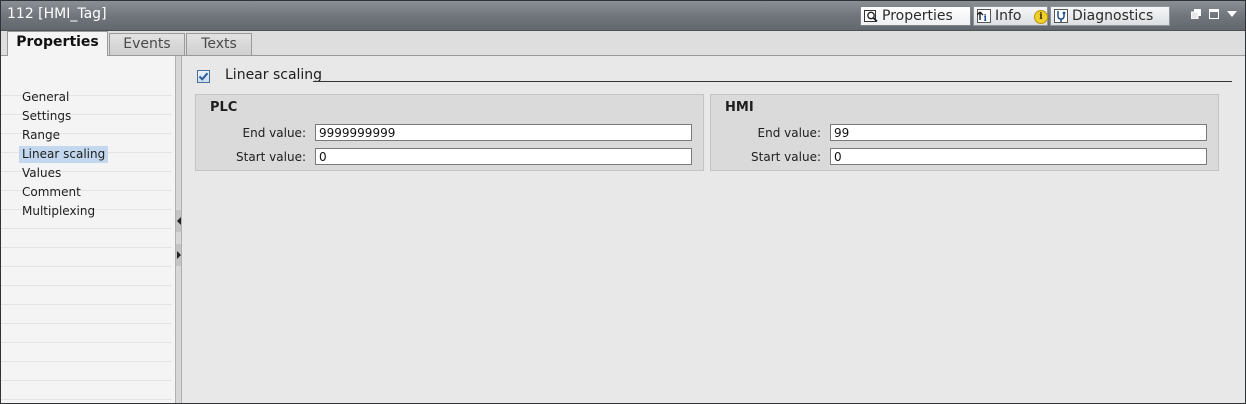 This screenshot has width=1246, height=404. I want to click on plc-group: PLC End value: Start value:, so click(449, 132).